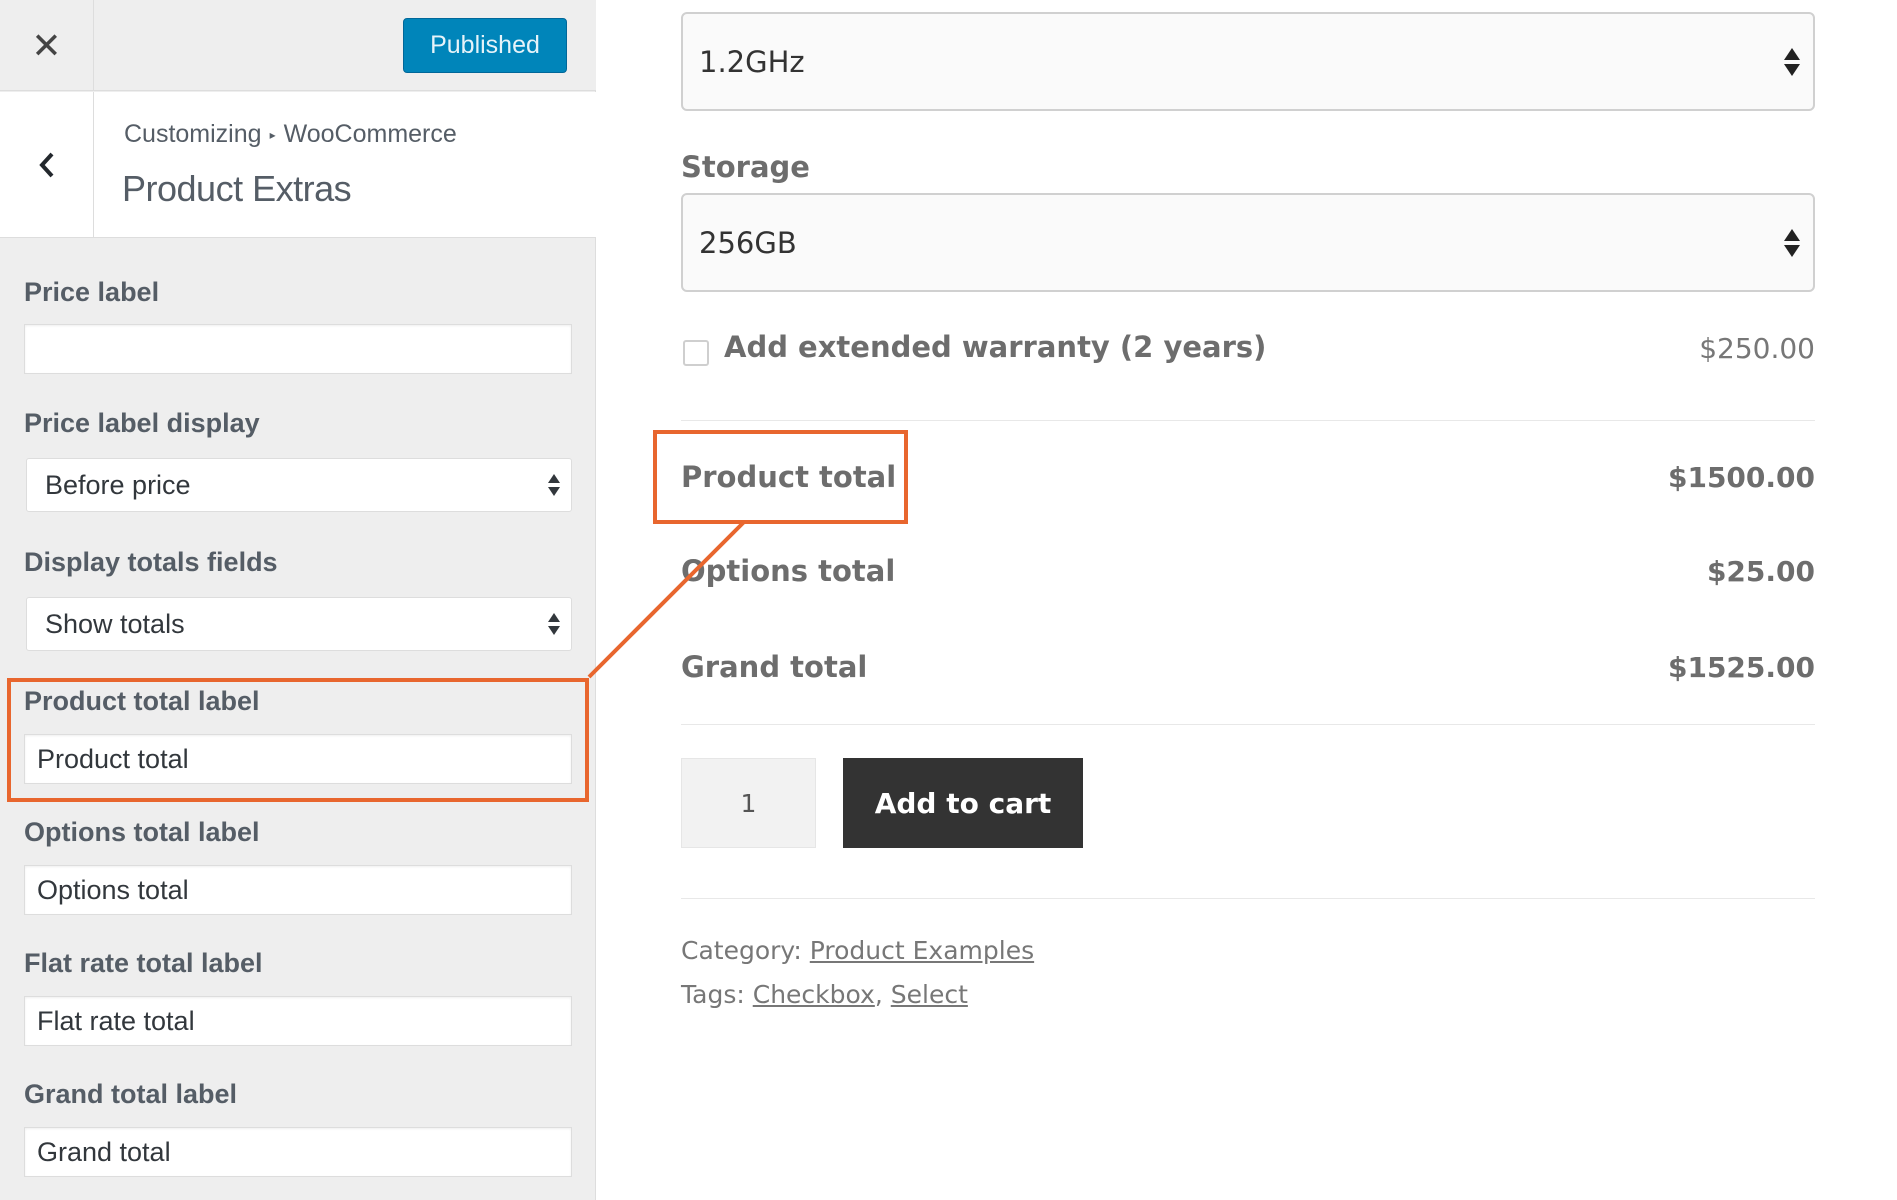 Image resolution: width=1897 pixels, height=1200 pixels. What do you see at coordinates (298, 740) in the screenshot?
I see `highlight-box-product-total-label` at bounding box center [298, 740].